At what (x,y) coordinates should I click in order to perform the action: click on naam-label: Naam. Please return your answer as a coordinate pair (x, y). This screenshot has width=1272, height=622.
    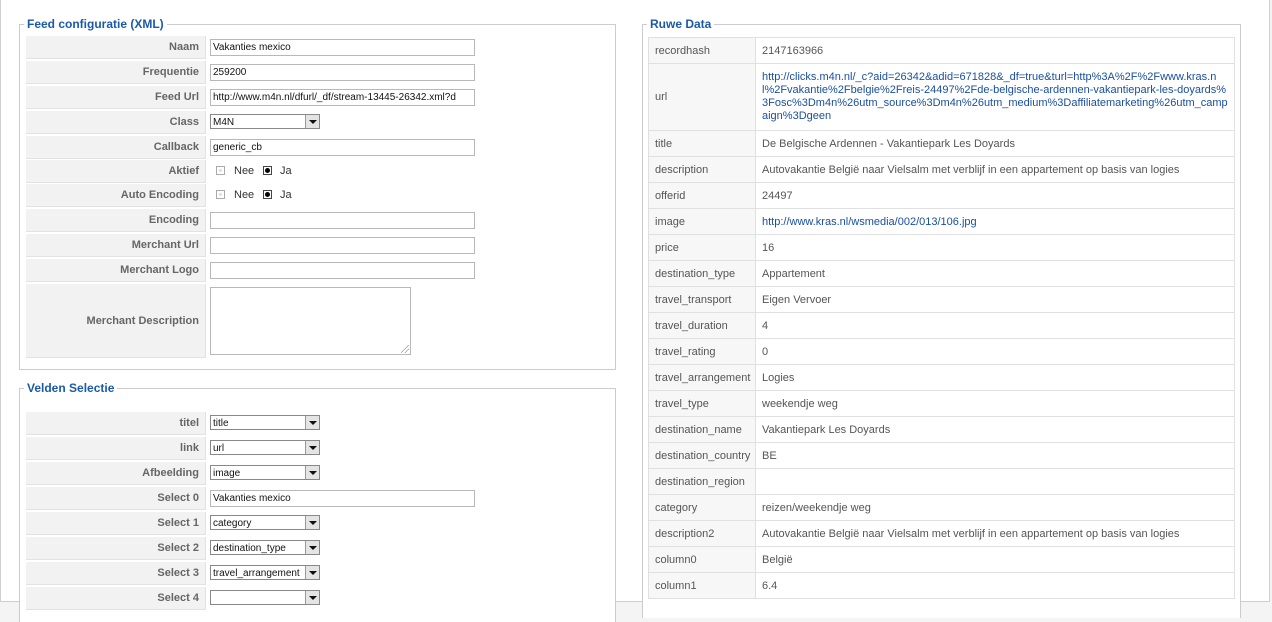
    Looking at the image, I should click on (116, 47).